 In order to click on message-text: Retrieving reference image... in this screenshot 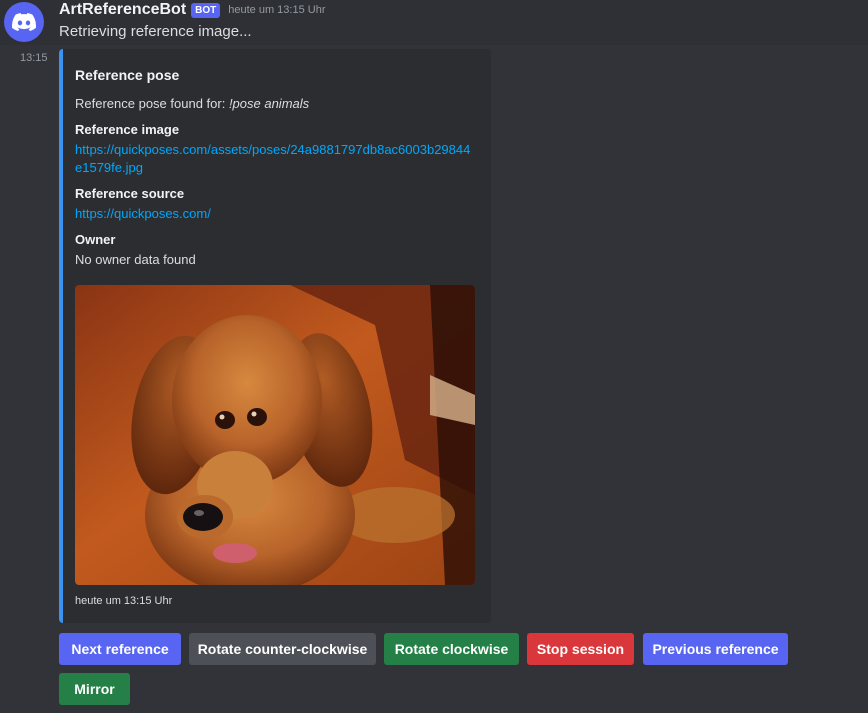, I will do `click(155, 31)`.